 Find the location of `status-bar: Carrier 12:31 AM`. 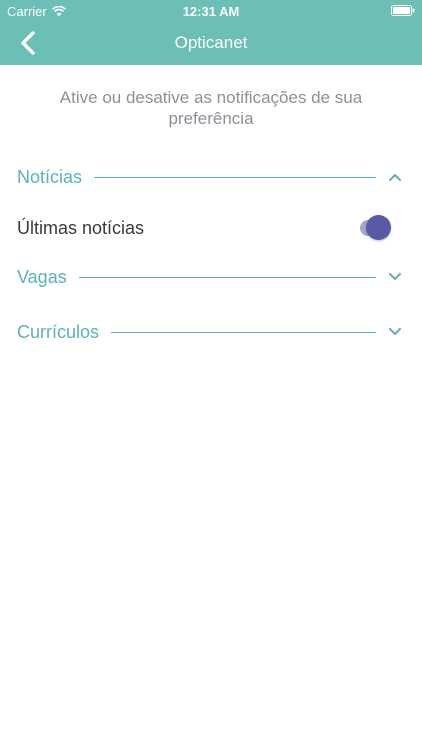

status-bar: Carrier 12:31 AM is located at coordinates (211, 11).